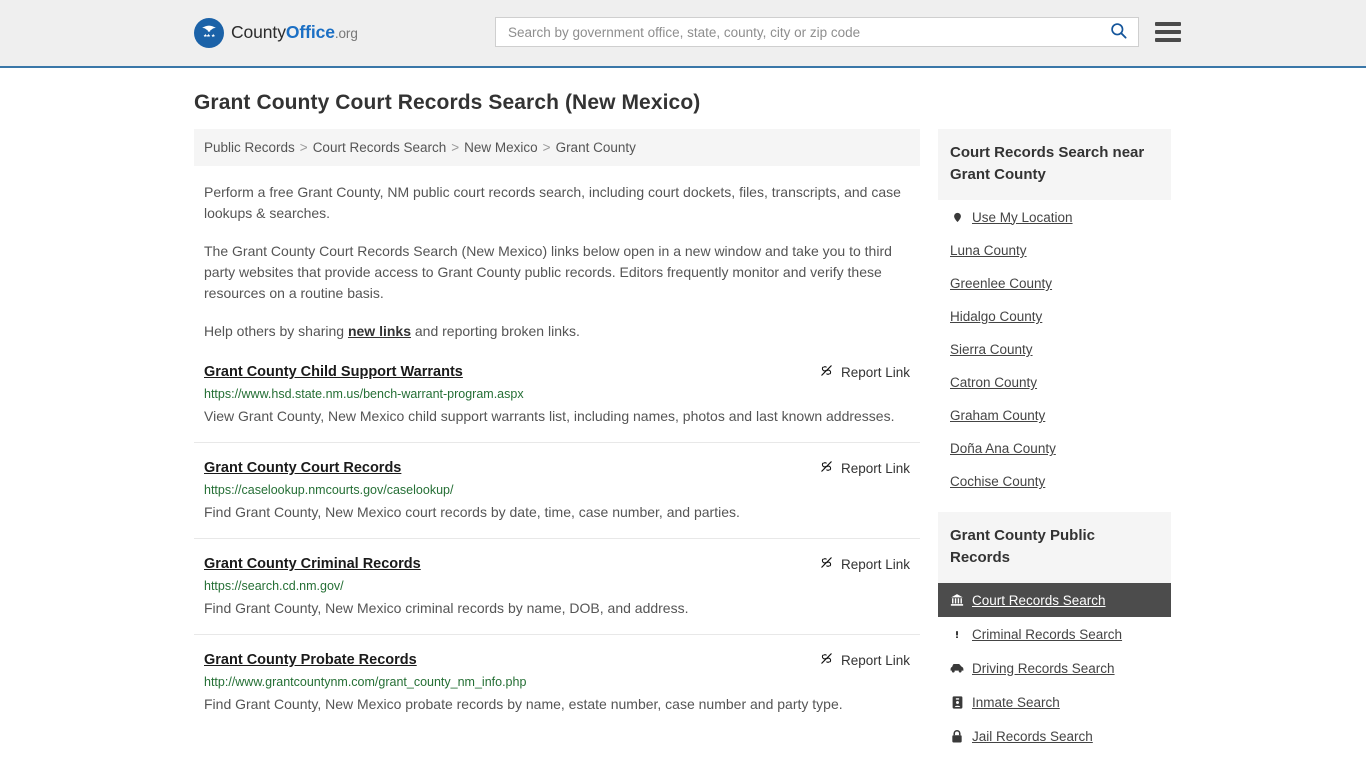  Describe the element at coordinates (596, 147) in the screenshot. I see `breadcrumb-item-grant-county: Grant County` at that location.